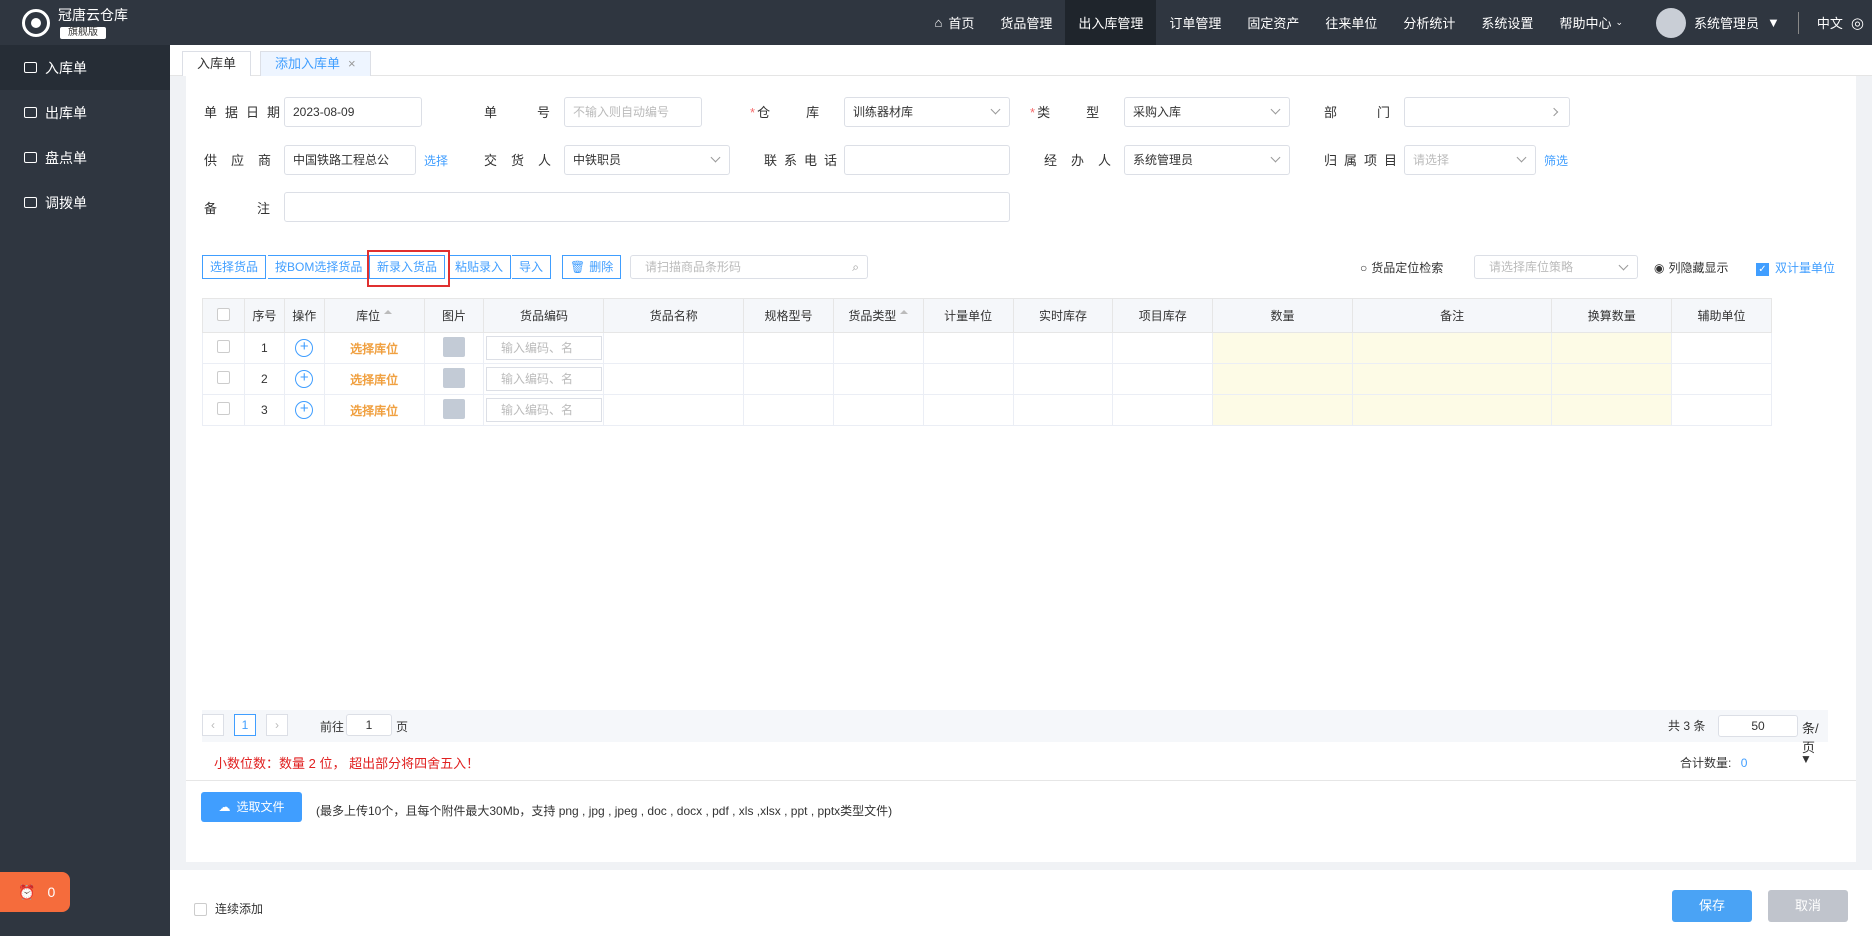  What do you see at coordinates (85, 112) in the screenshot?
I see `sidebar-item-outbound: 出库单` at bounding box center [85, 112].